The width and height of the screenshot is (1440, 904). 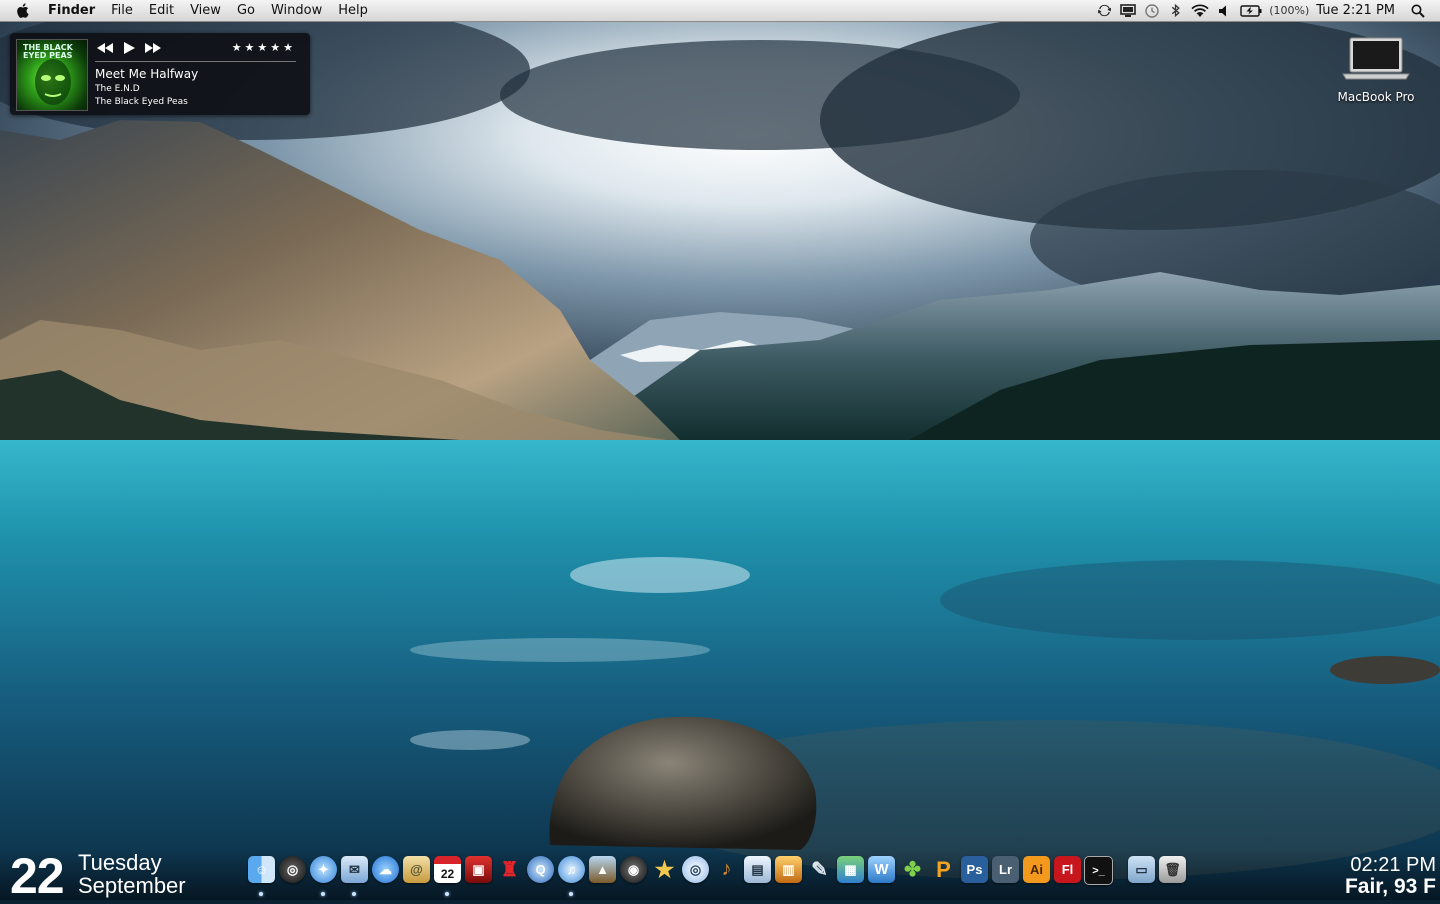 I want to click on time-machine-icon, so click(x=1152, y=11).